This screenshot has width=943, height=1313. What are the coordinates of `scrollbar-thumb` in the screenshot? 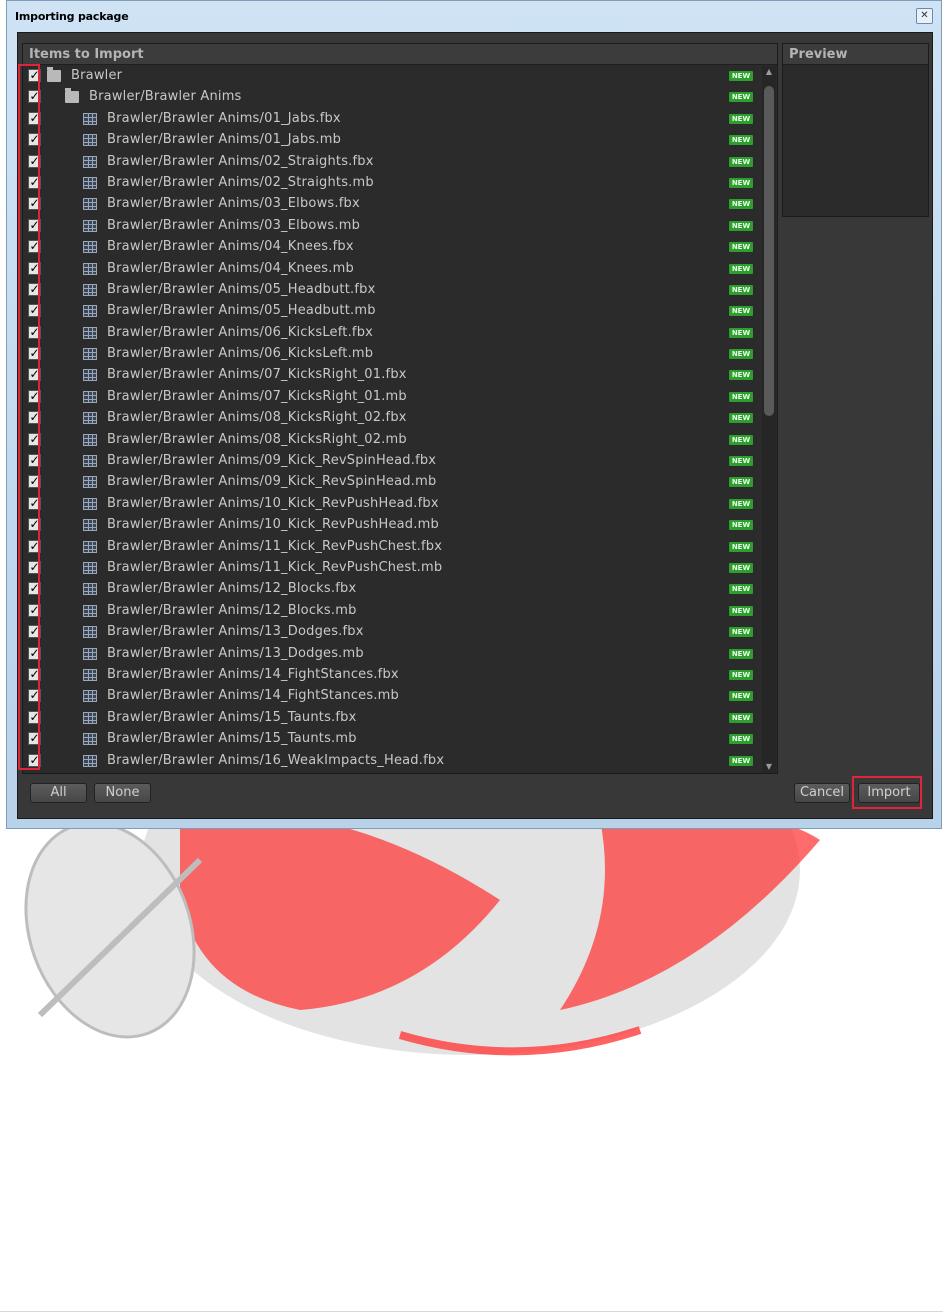 It's located at (769, 251).